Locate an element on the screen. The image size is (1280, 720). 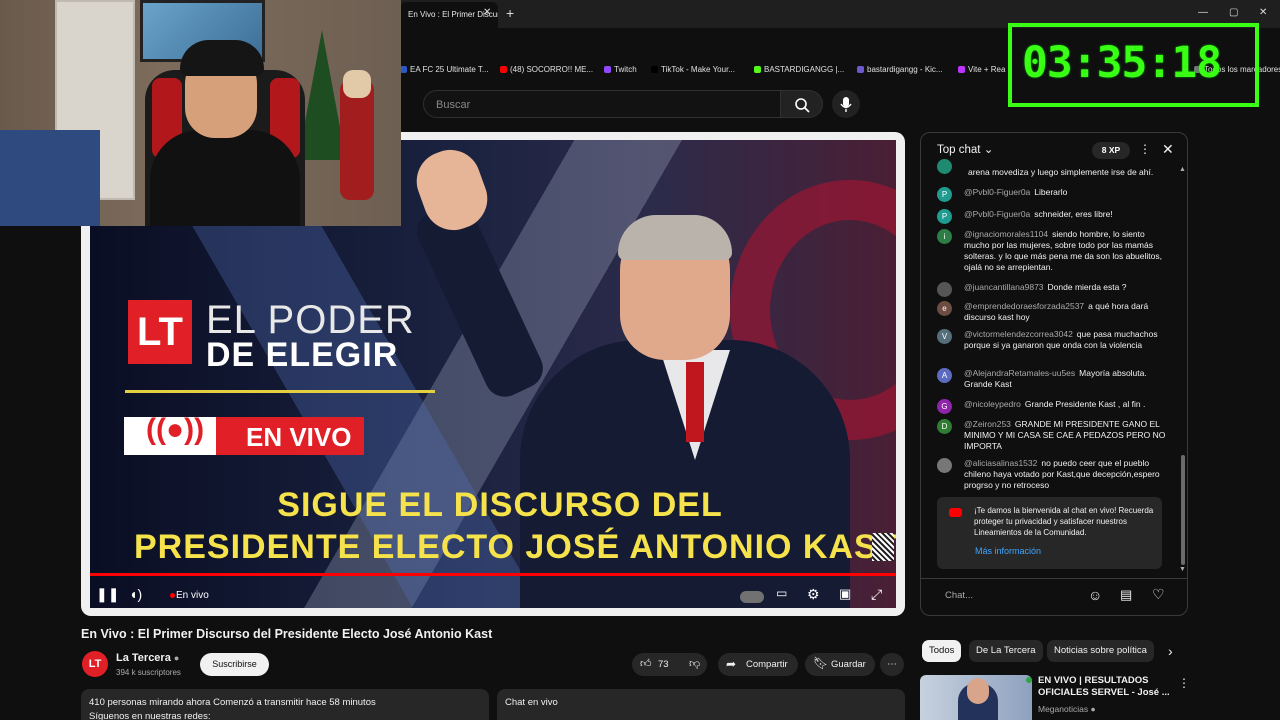
new-tab-icon: + is located at coordinates (510, 13).